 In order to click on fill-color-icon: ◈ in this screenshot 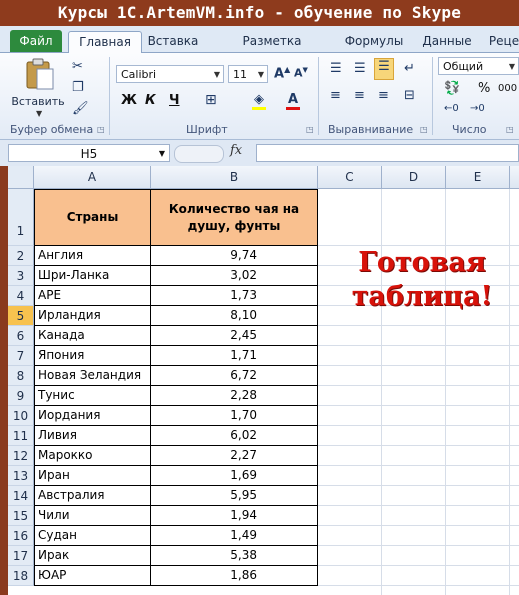, I will do `click(259, 101)`.